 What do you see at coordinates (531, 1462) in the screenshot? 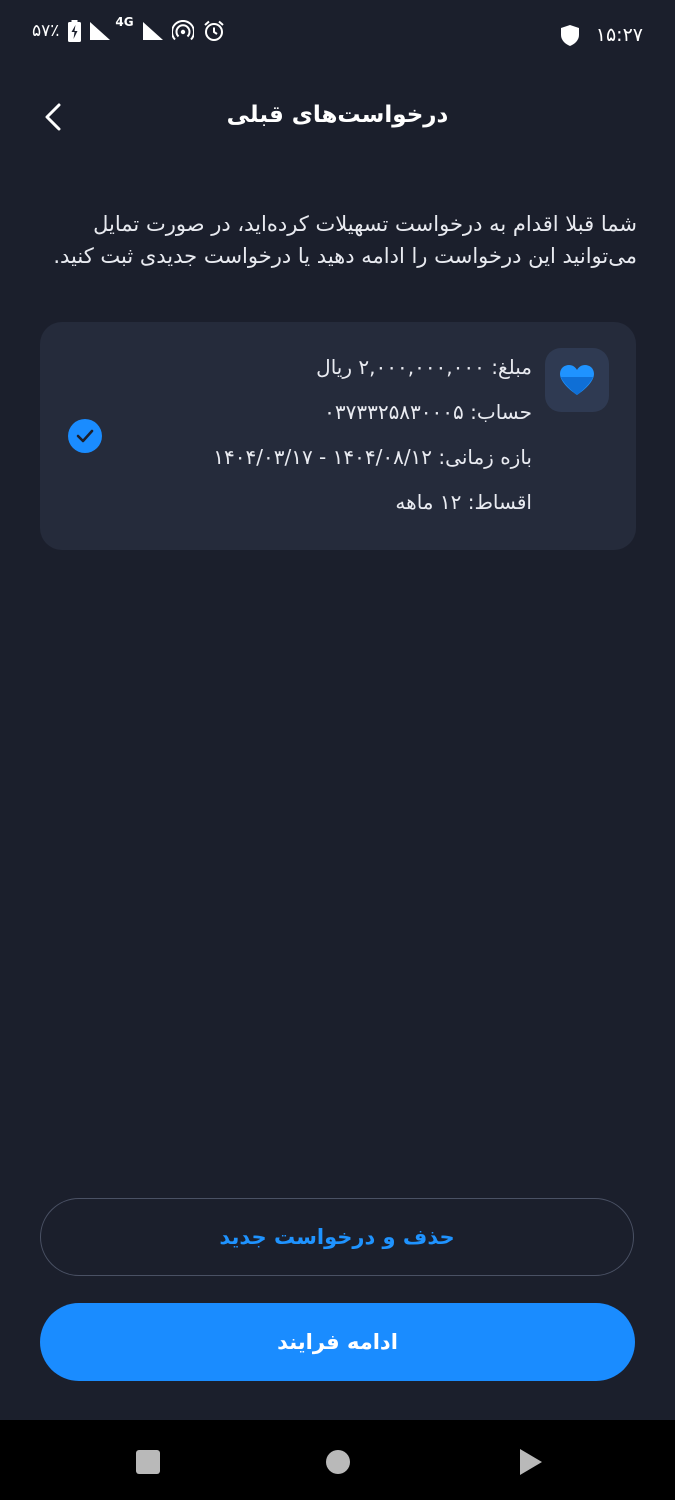
I see `back-triangle-icon` at bounding box center [531, 1462].